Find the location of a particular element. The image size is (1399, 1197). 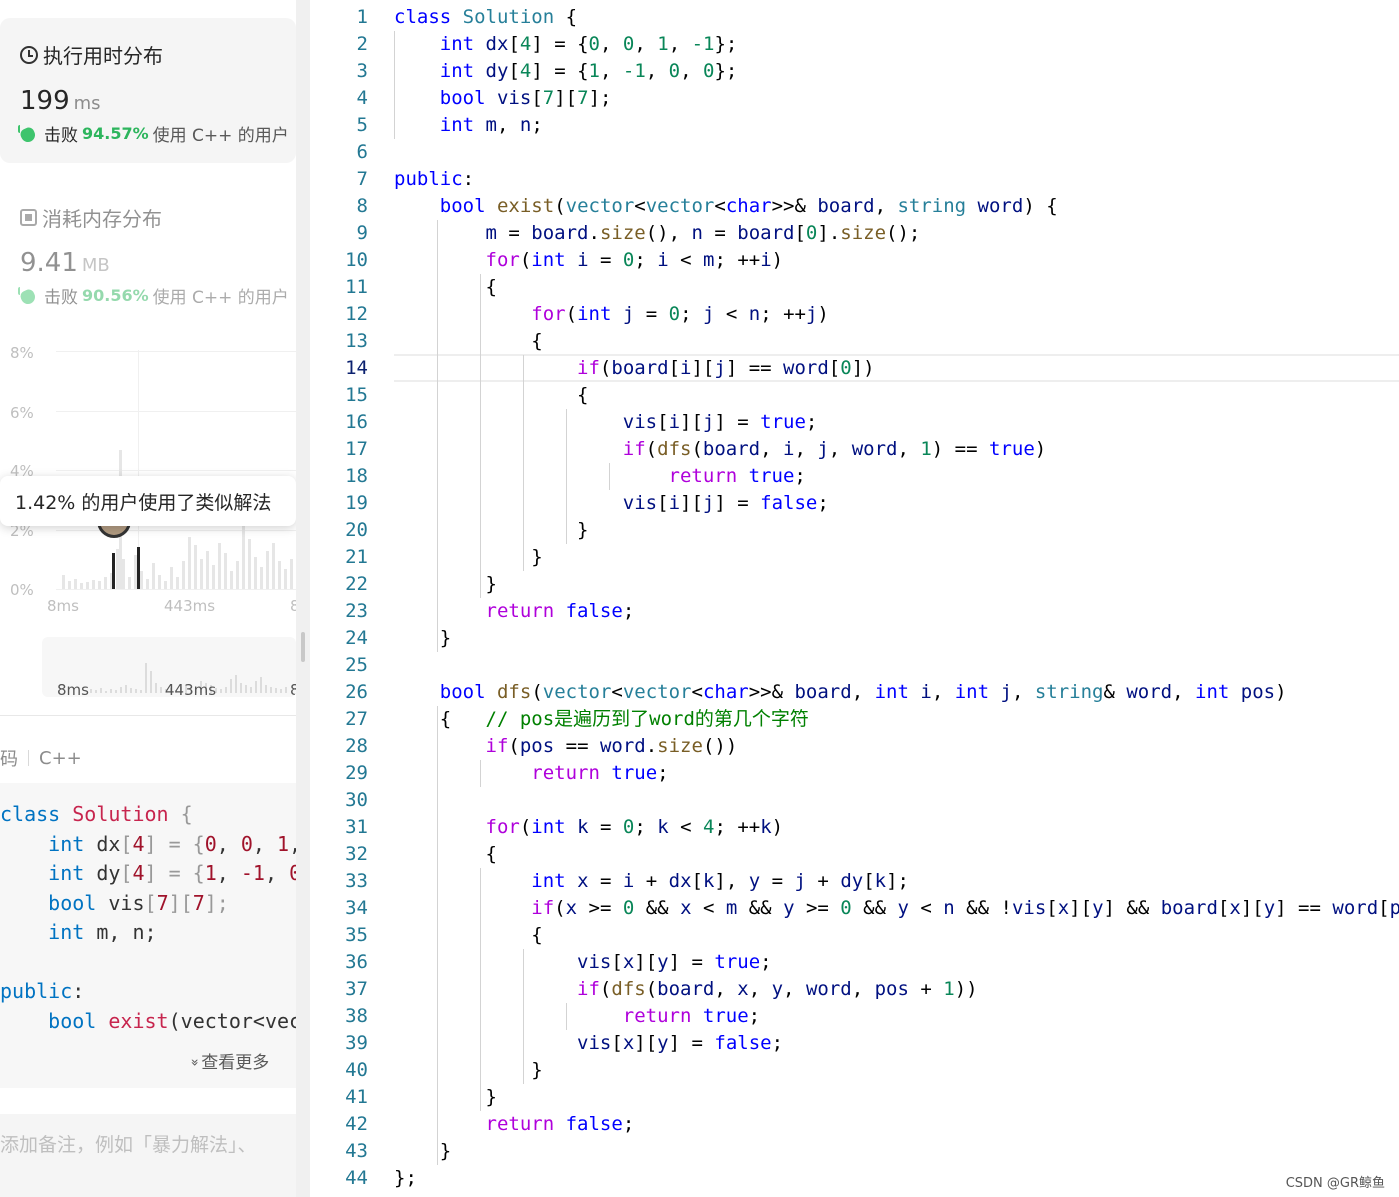

code-line: 16 vis[i][j] = true; is located at coordinates (854, 422).